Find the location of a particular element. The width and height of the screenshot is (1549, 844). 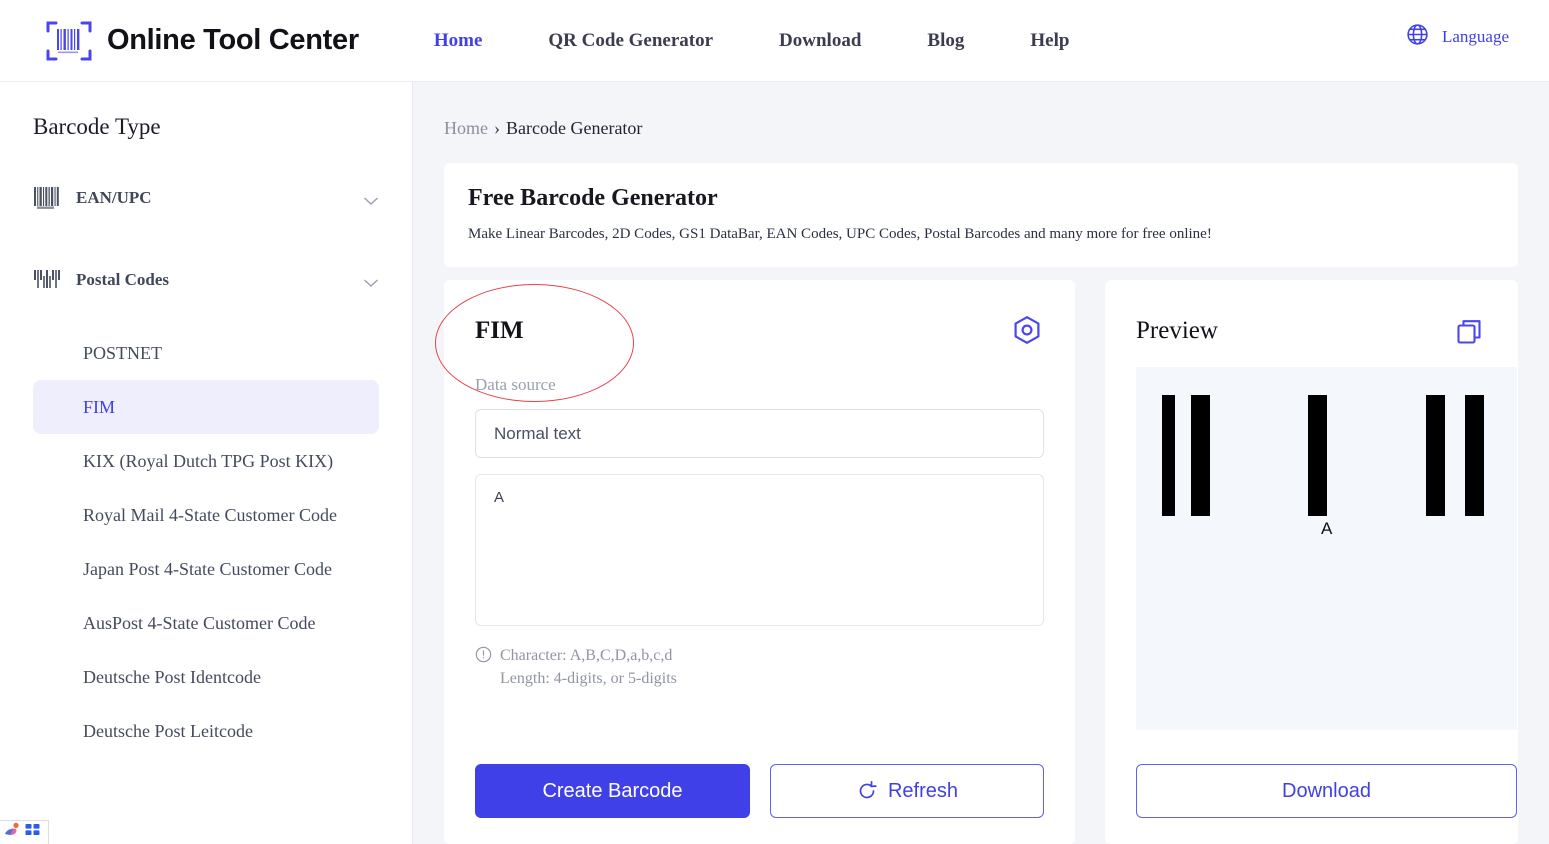

generator-header: FIM is located at coordinates (759, 331).